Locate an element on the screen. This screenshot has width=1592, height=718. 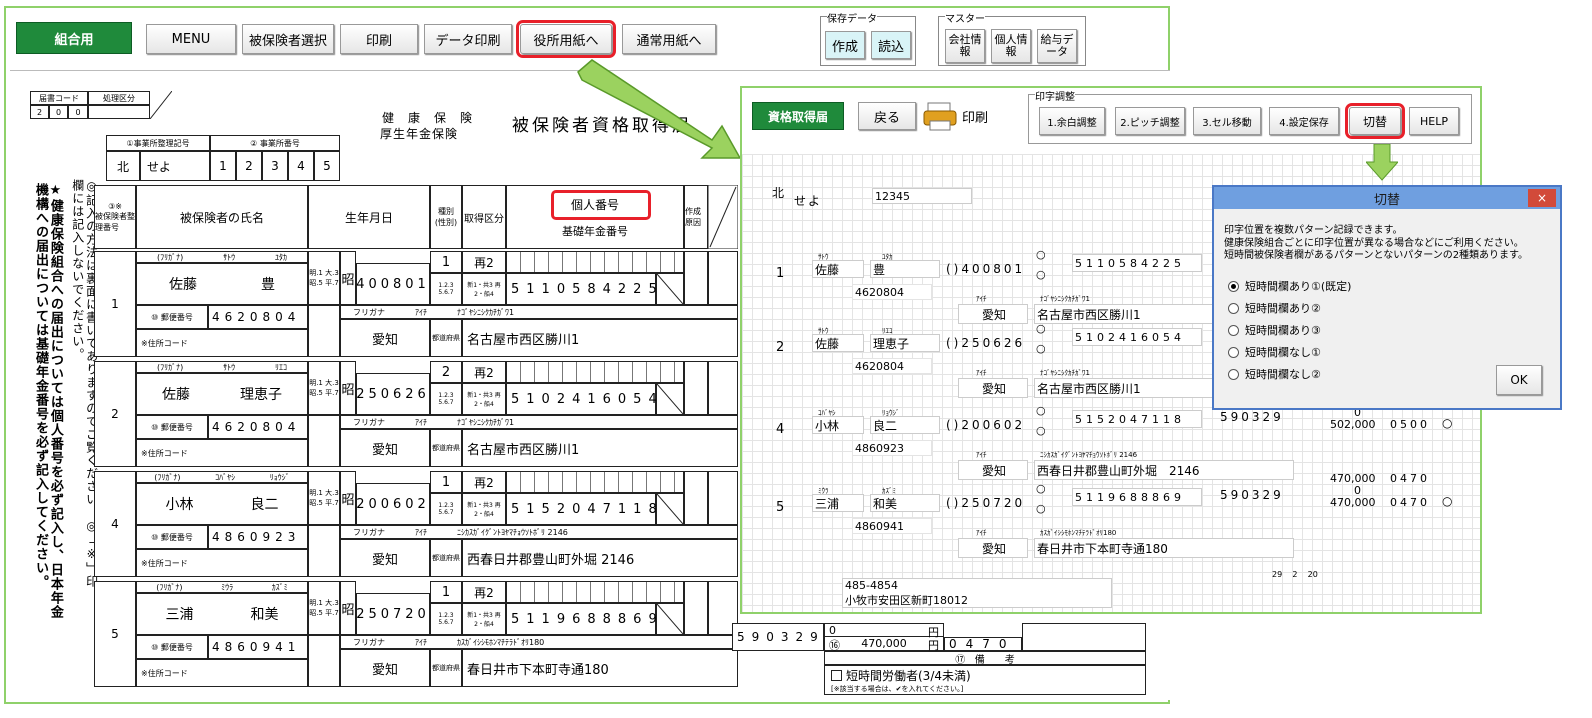
cell-move-button: 3.セル移動 is located at coordinates (1227, 121).